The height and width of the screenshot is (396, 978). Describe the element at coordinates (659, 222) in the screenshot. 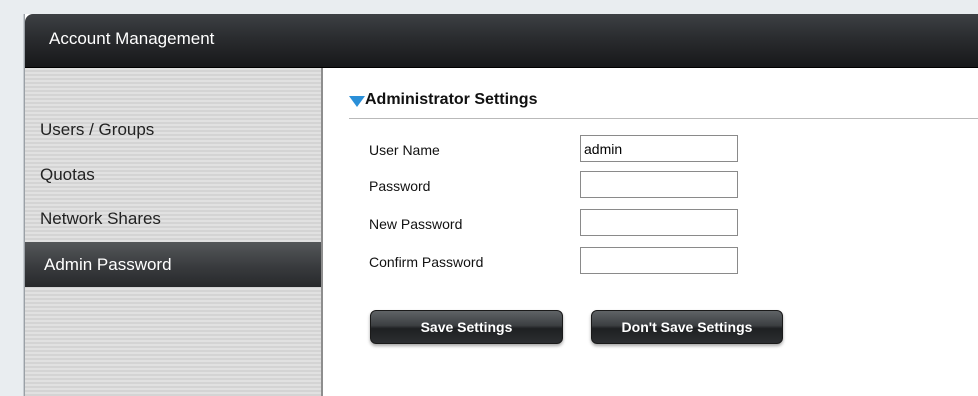

I see `new-password-field` at that location.